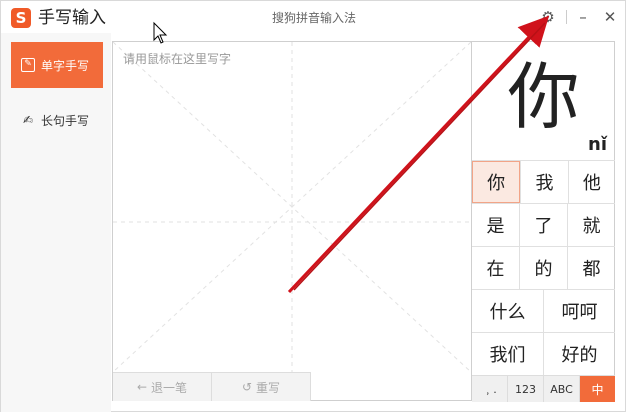 The image size is (626, 412). I want to click on title-separator, so click(566, 17).